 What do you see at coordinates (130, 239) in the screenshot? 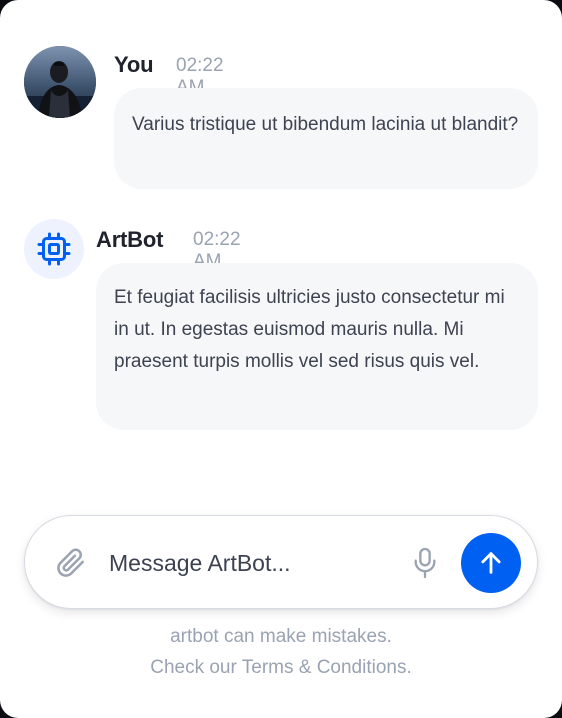
I see `sender-name: ArtBot` at bounding box center [130, 239].